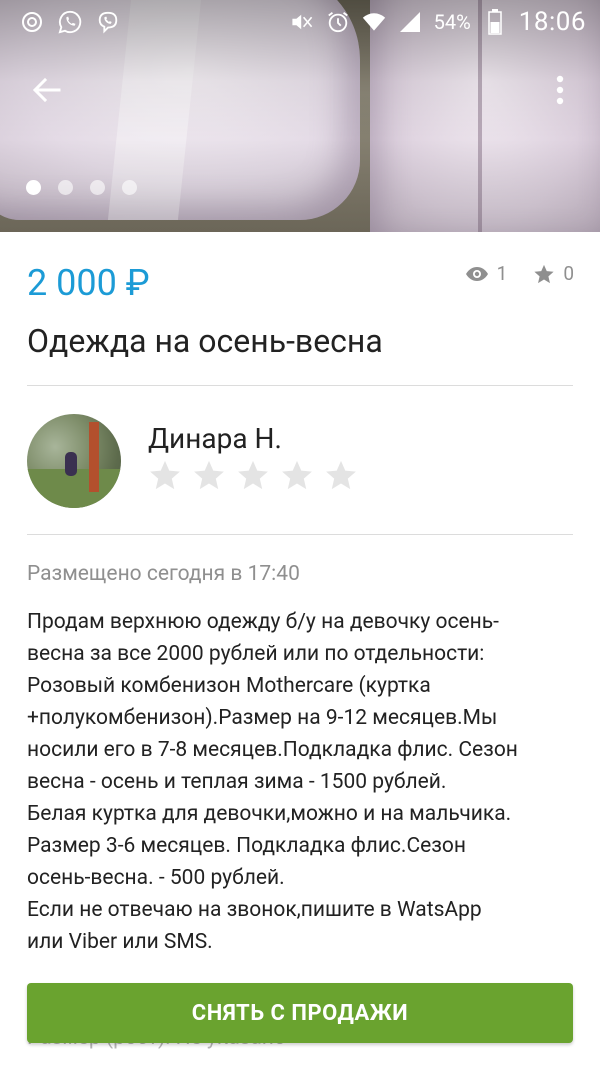 This screenshot has height=1066, width=600. I want to click on arrow-back-icon, so click(46, 90).